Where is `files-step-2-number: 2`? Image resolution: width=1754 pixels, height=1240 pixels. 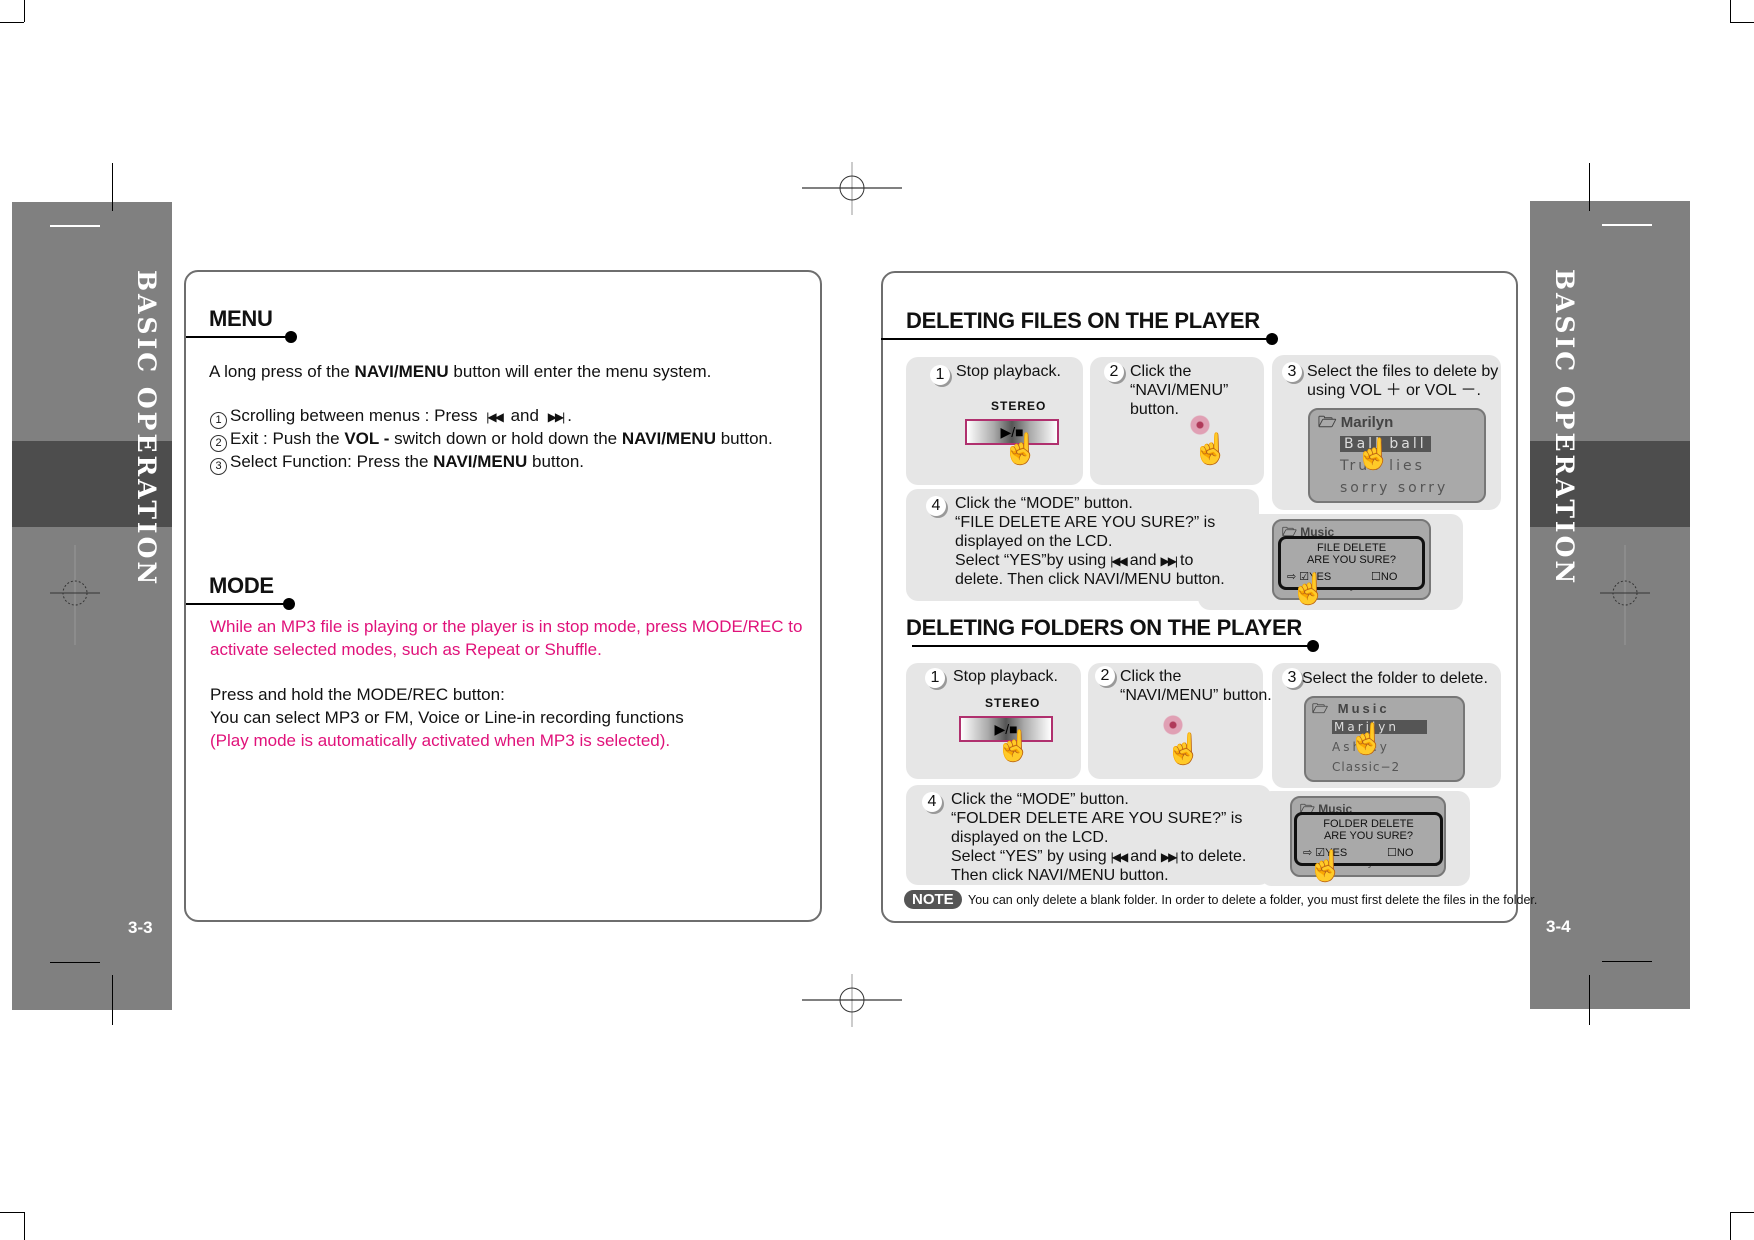
files-step-2-number: 2 is located at coordinates (1114, 372).